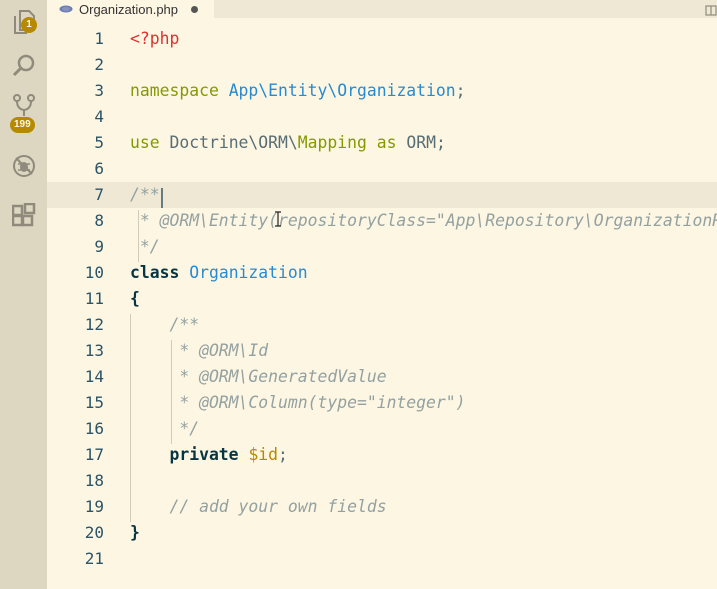 The height and width of the screenshot is (589, 717). I want to click on source-control-badge: 199, so click(22, 125).